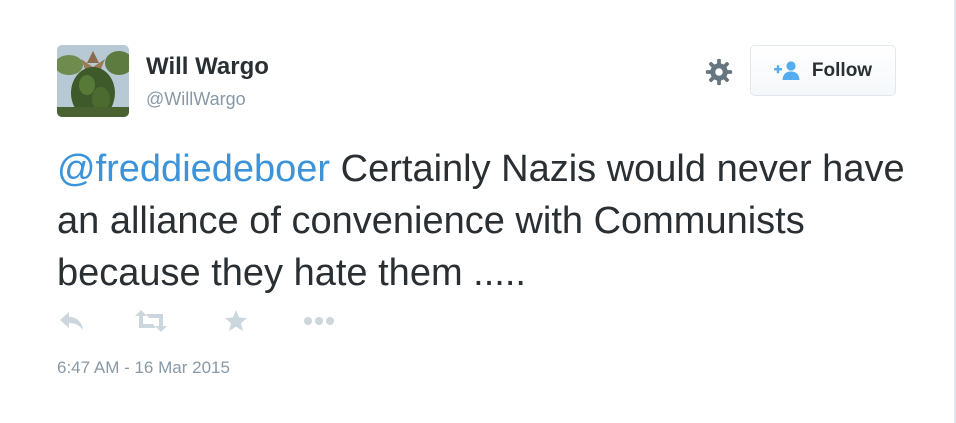 This screenshot has width=956, height=423. What do you see at coordinates (193, 169) in the screenshot?
I see `mention-link: @freddiedeboer` at bounding box center [193, 169].